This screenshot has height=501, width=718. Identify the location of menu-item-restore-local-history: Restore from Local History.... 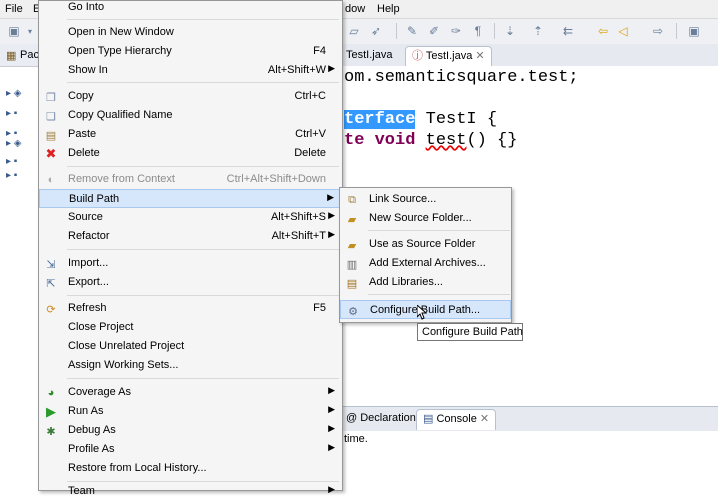
(190, 468).